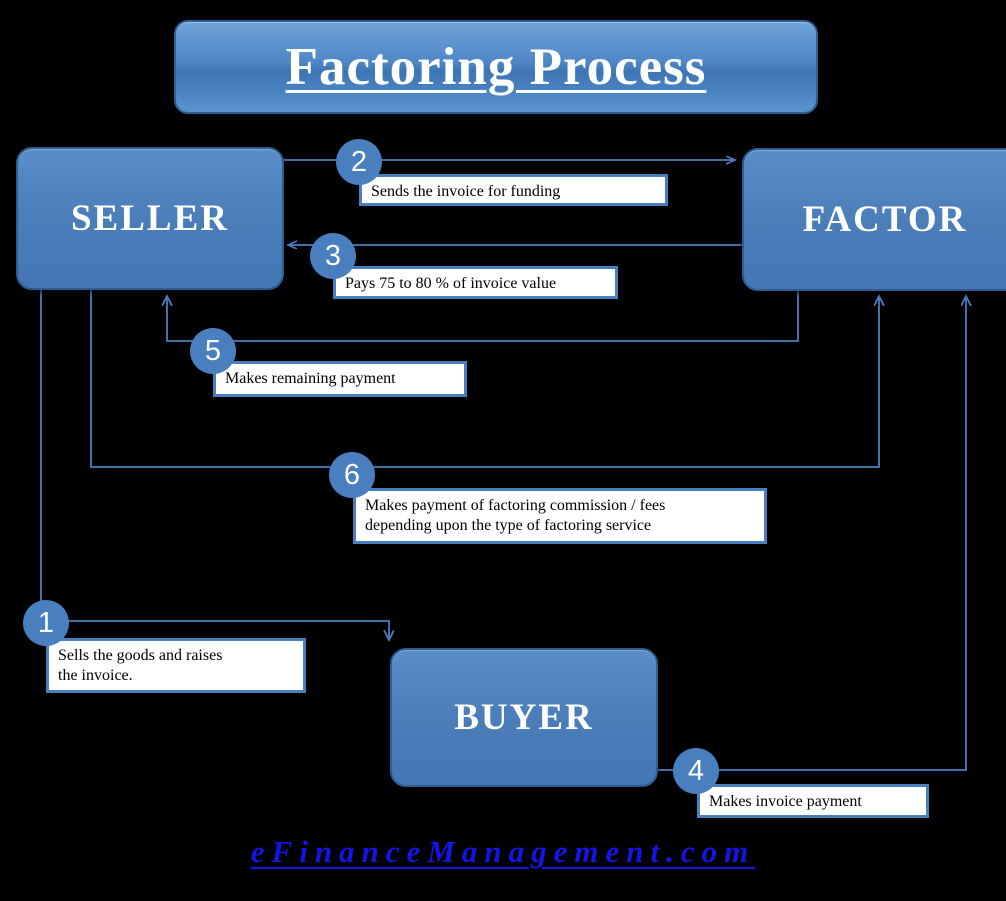 The width and height of the screenshot is (1006, 901). I want to click on entity-box-seller: SELLER, so click(150, 218).